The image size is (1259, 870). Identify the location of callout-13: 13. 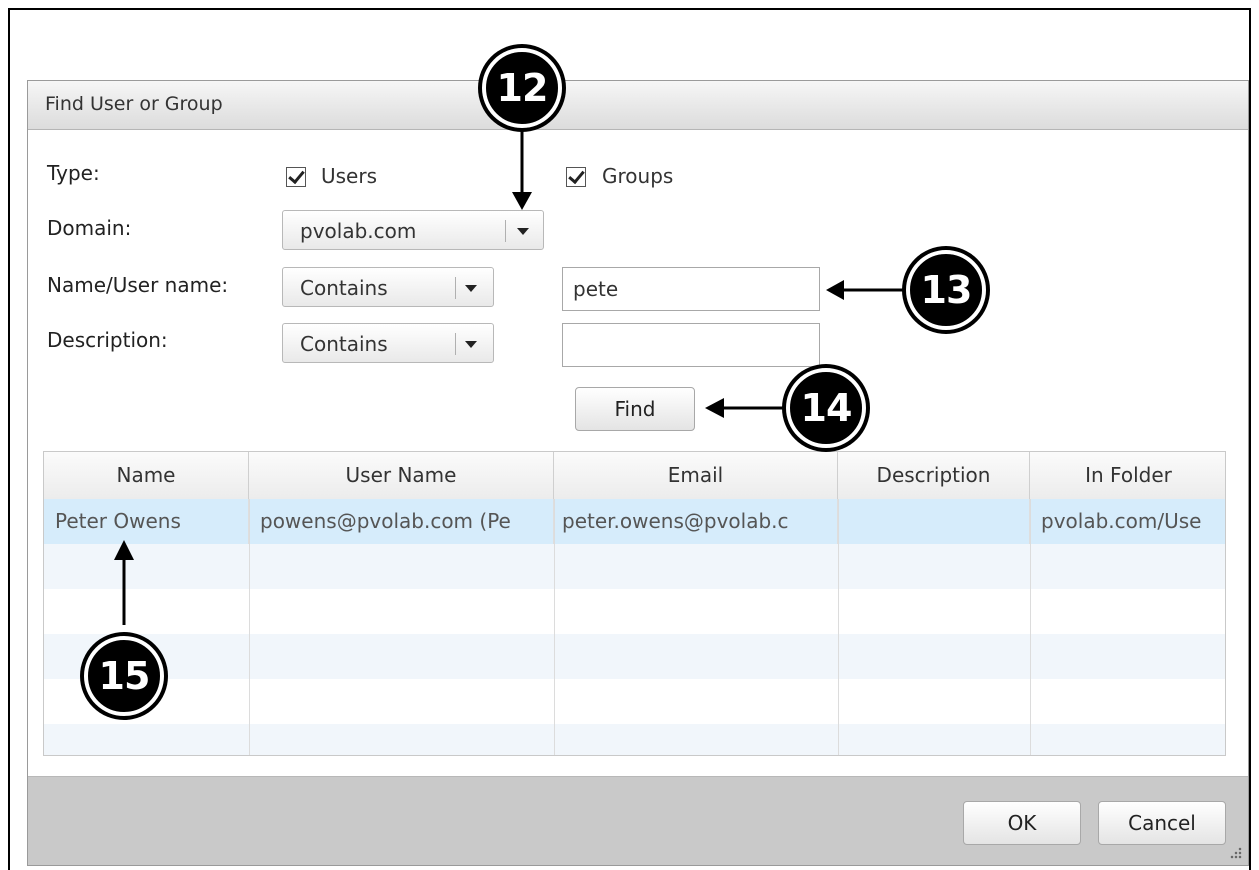
(946, 290).